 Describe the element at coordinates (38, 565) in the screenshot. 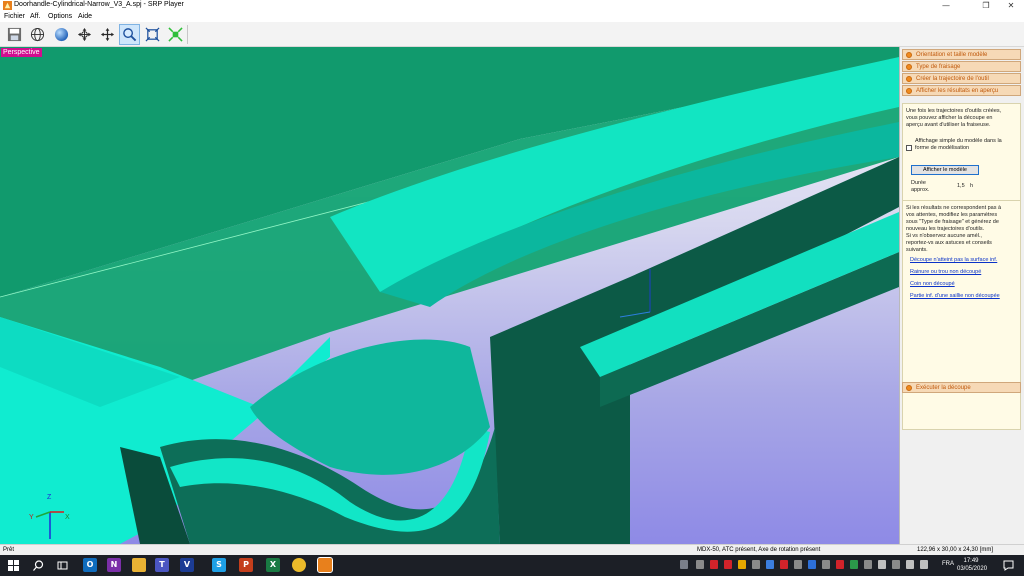

I see `search-icon` at that location.